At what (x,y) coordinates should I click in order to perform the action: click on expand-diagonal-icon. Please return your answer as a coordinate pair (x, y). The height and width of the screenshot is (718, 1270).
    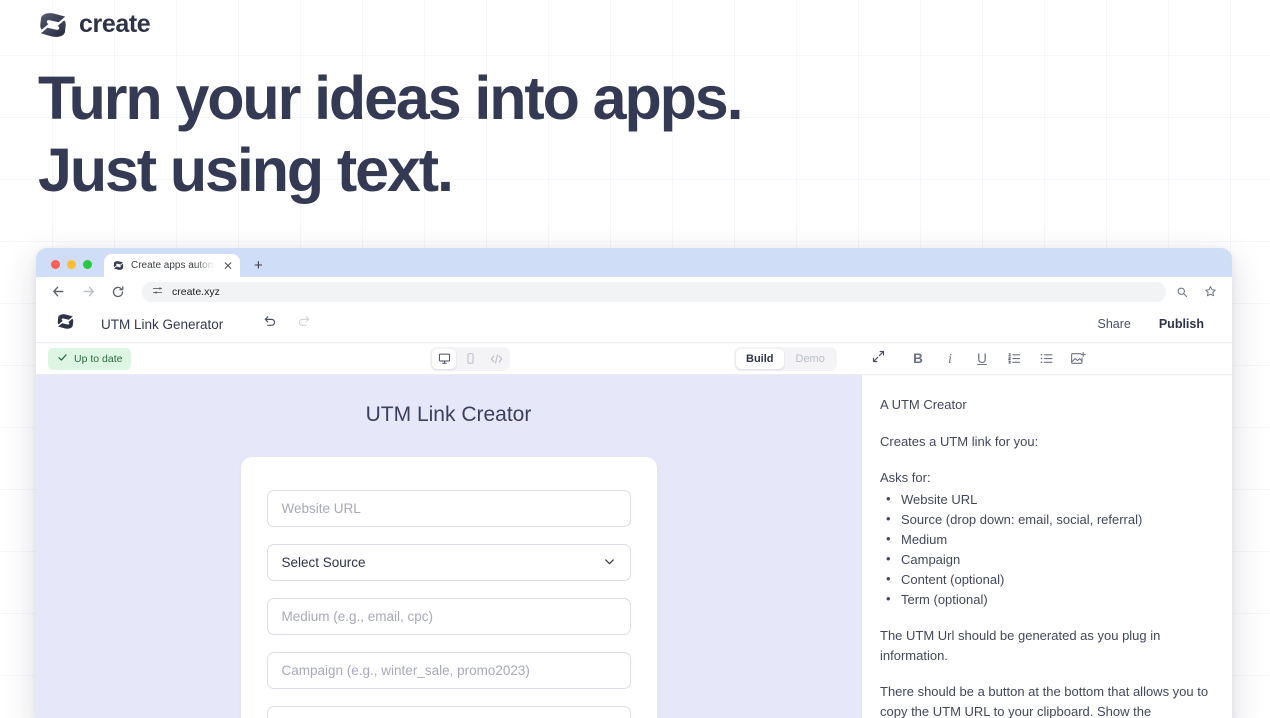
    Looking at the image, I should click on (878, 359).